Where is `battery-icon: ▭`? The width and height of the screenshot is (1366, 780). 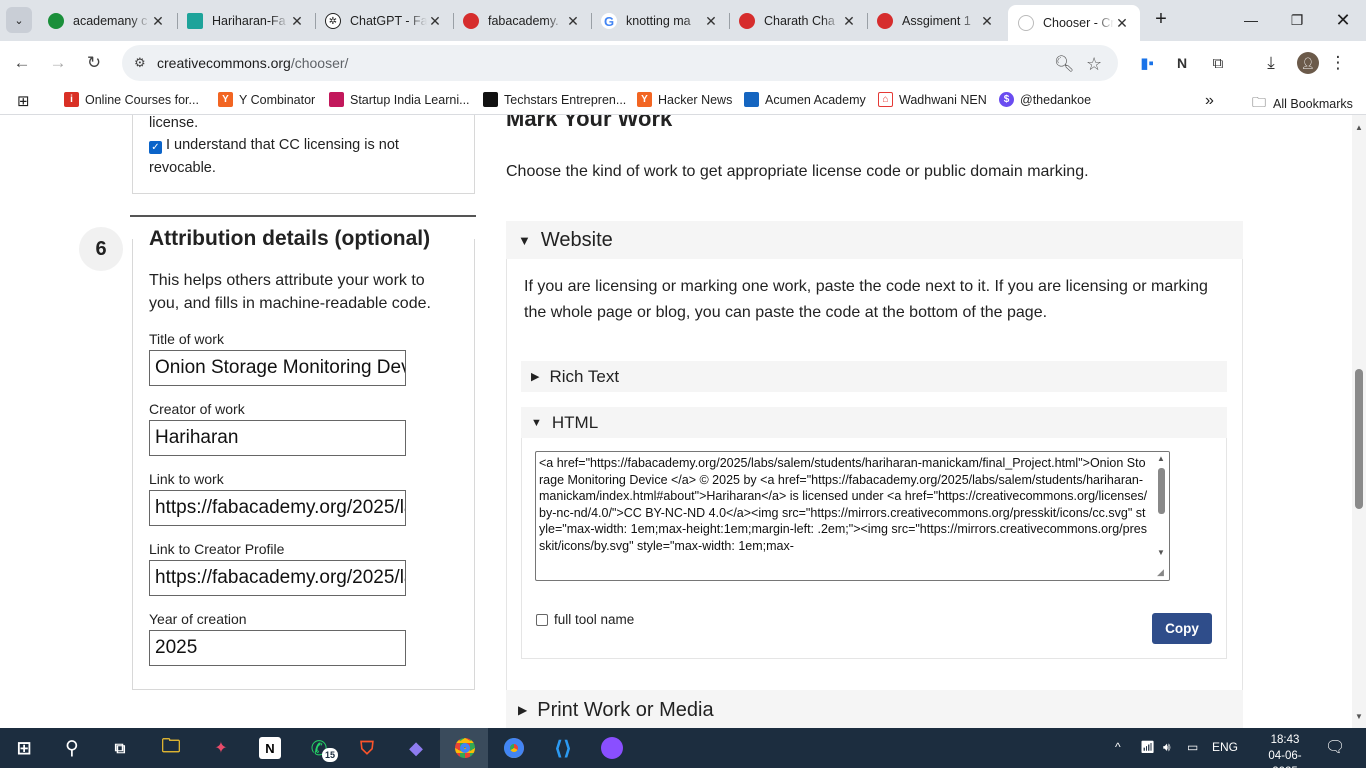
battery-icon: ▭ is located at coordinates (1192, 747).